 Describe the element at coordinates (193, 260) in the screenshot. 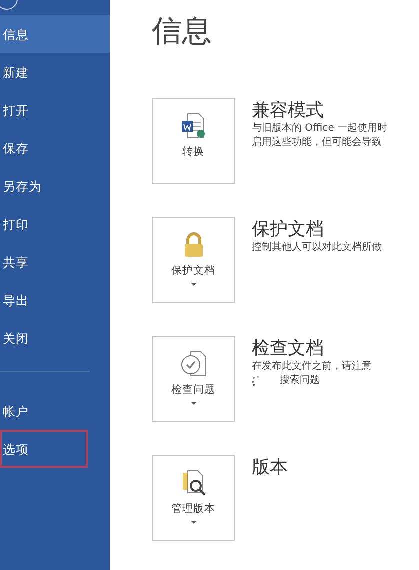

I see `tile-button: 保护文档` at that location.